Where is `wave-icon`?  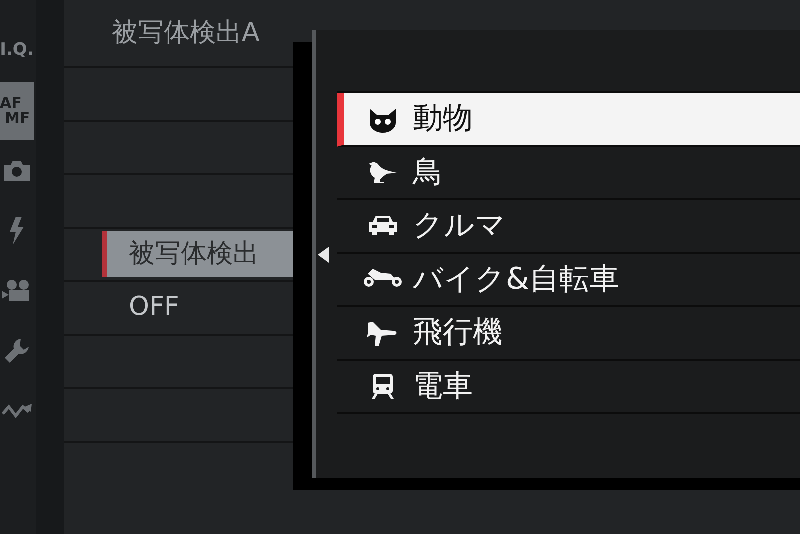 wave-icon is located at coordinates (17, 411).